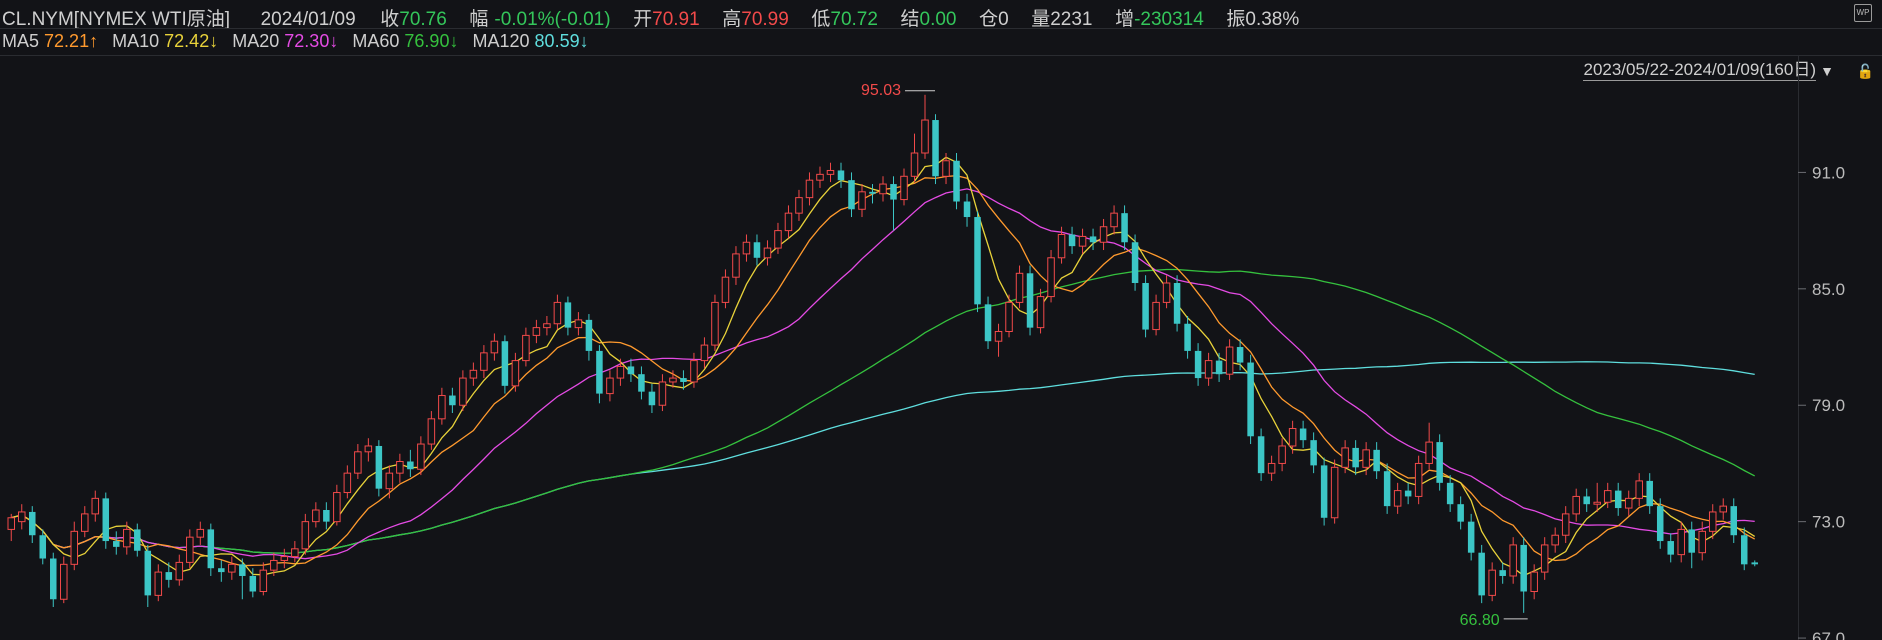  What do you see at coordinates (552, 19) in the screenshot?
I see `change-value: -0.01%(-0.01)` at bounding box center [552, 19].